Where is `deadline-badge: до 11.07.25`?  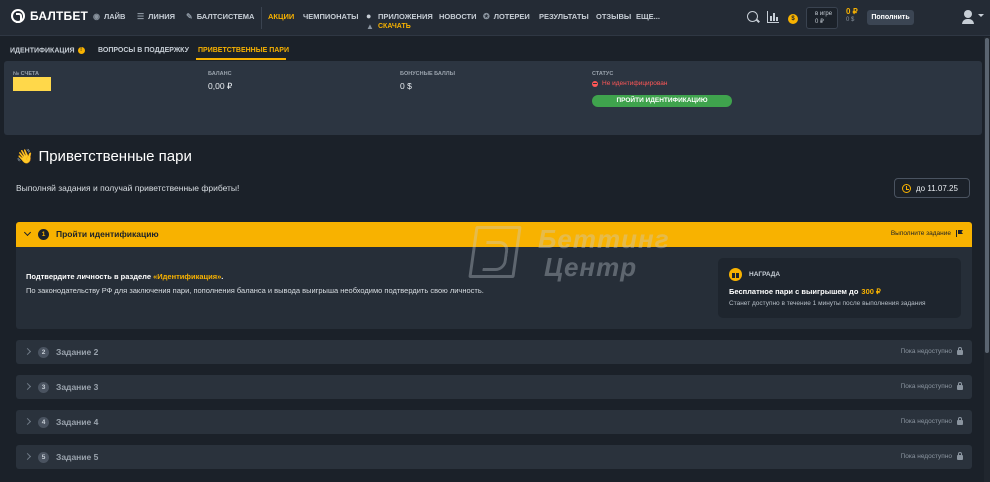 deadline-badge: до 11.07.25 is located at coordinates (932, 188).